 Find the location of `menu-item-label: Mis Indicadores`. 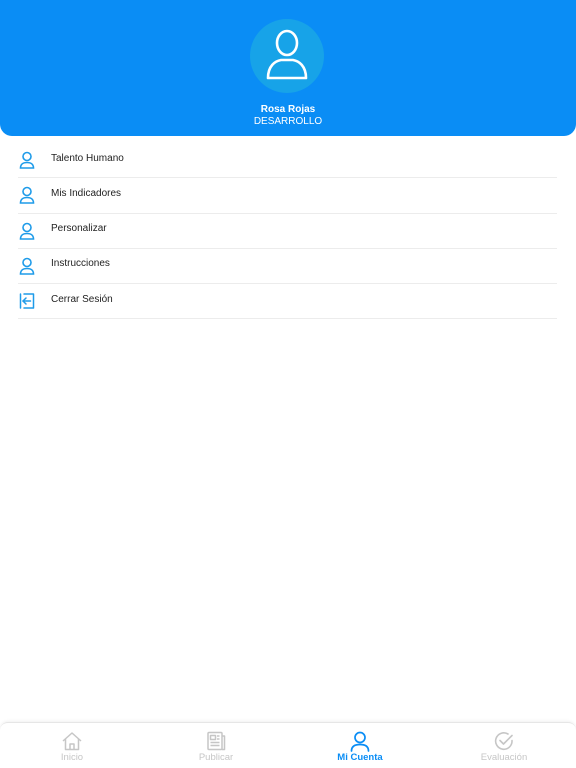

menu-item-label: Mis Indicadores is located at coordinates (86, 193).